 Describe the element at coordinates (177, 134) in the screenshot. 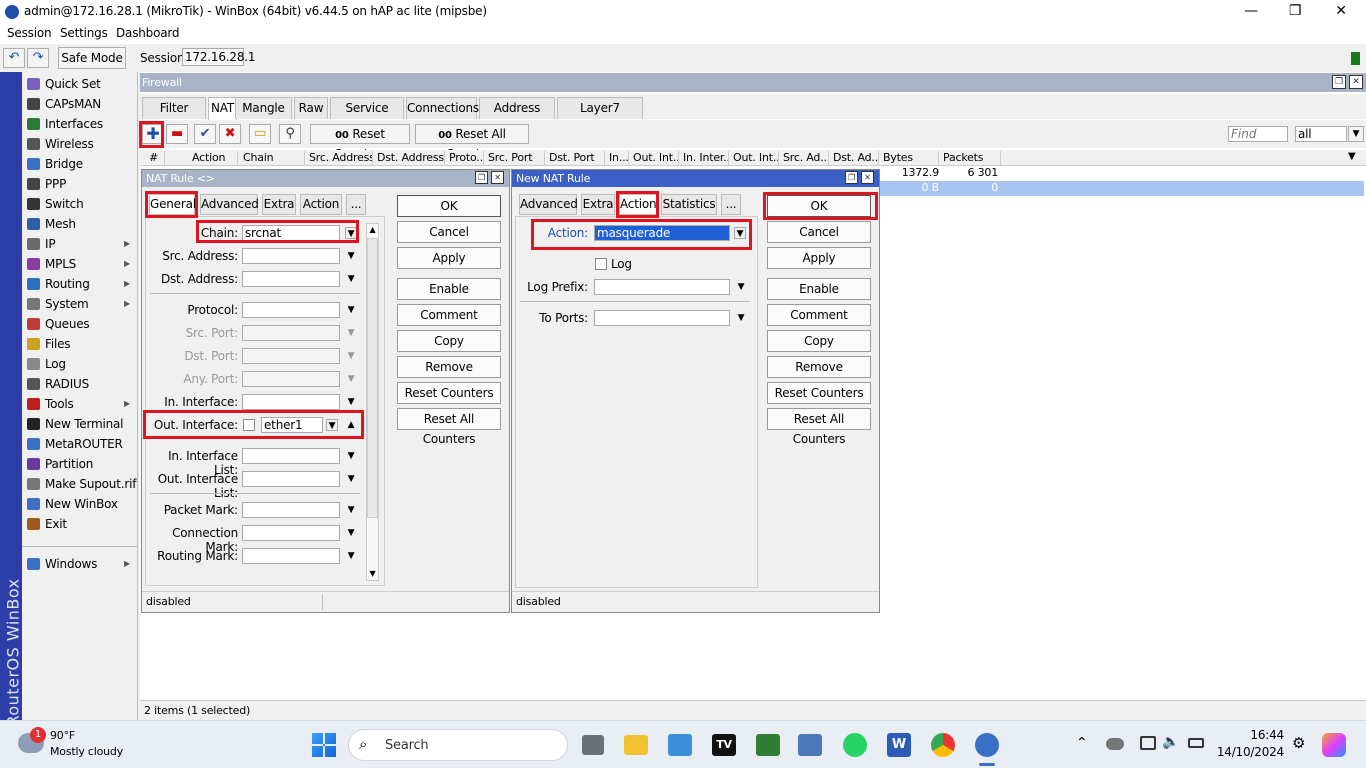

I see `remove-icon: ▬` at that location.